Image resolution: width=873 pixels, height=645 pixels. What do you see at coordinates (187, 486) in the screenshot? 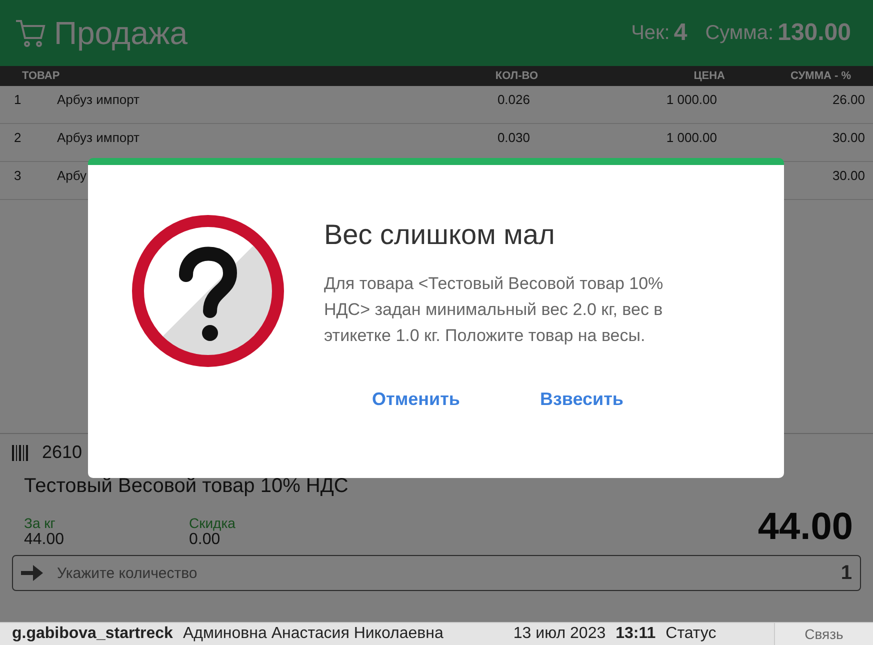
I see `product-name: Тестовый Весовой товар 10% НДС` at bounding box center [187, 486].